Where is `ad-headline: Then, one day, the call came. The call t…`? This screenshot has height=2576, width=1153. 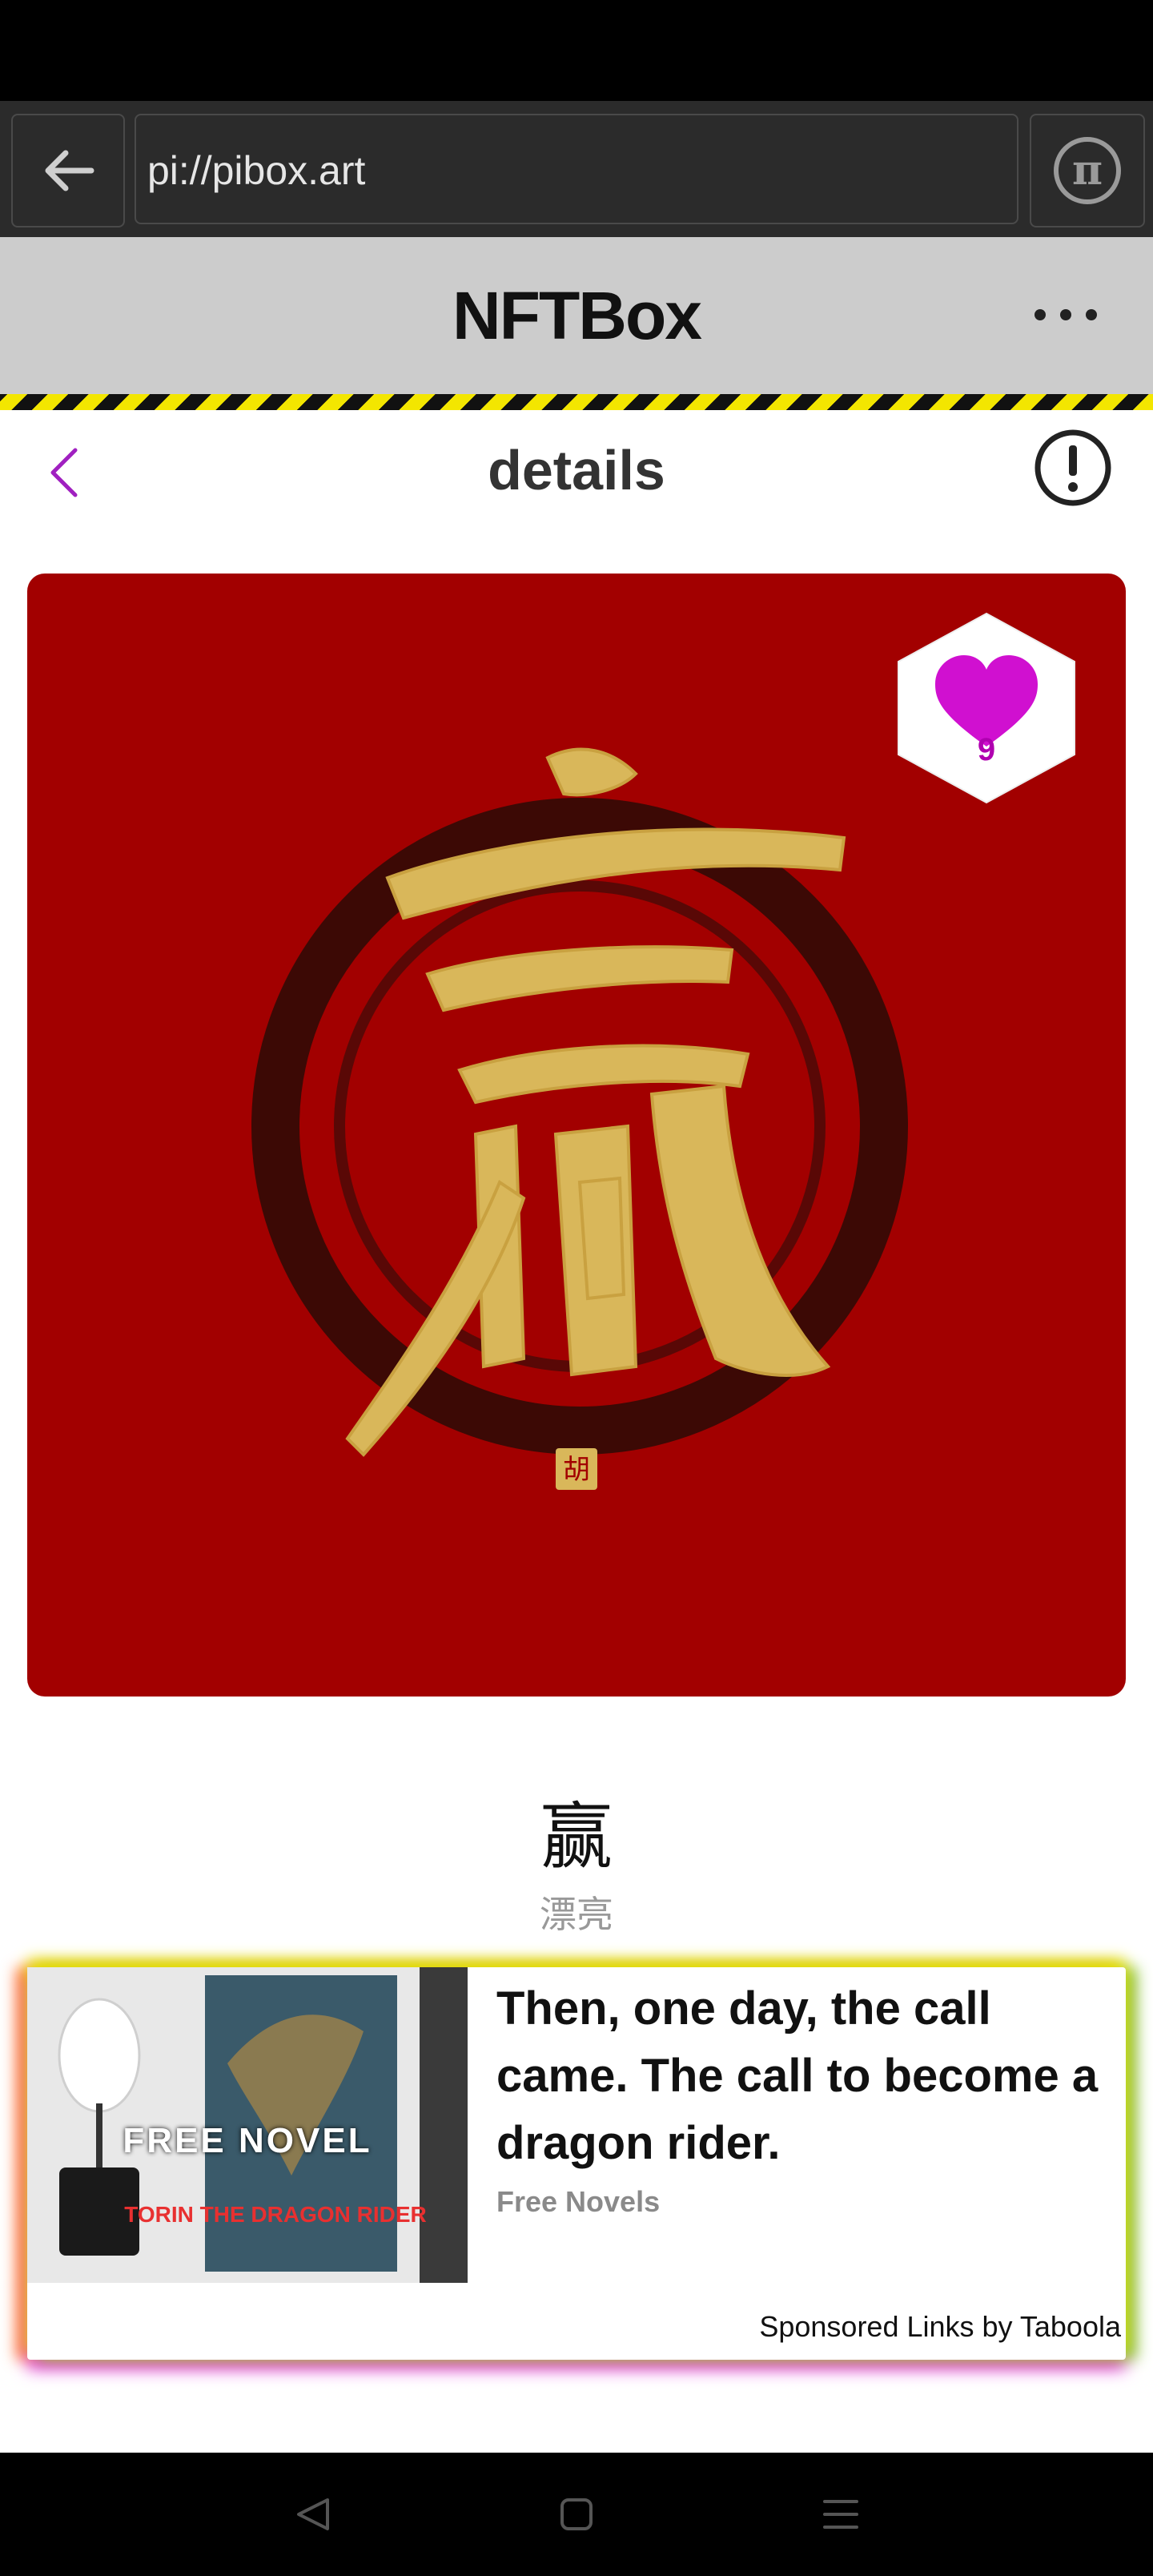
ad-headline: Then, one day, the call came. The call t… is located at coordinates (813, 2076).